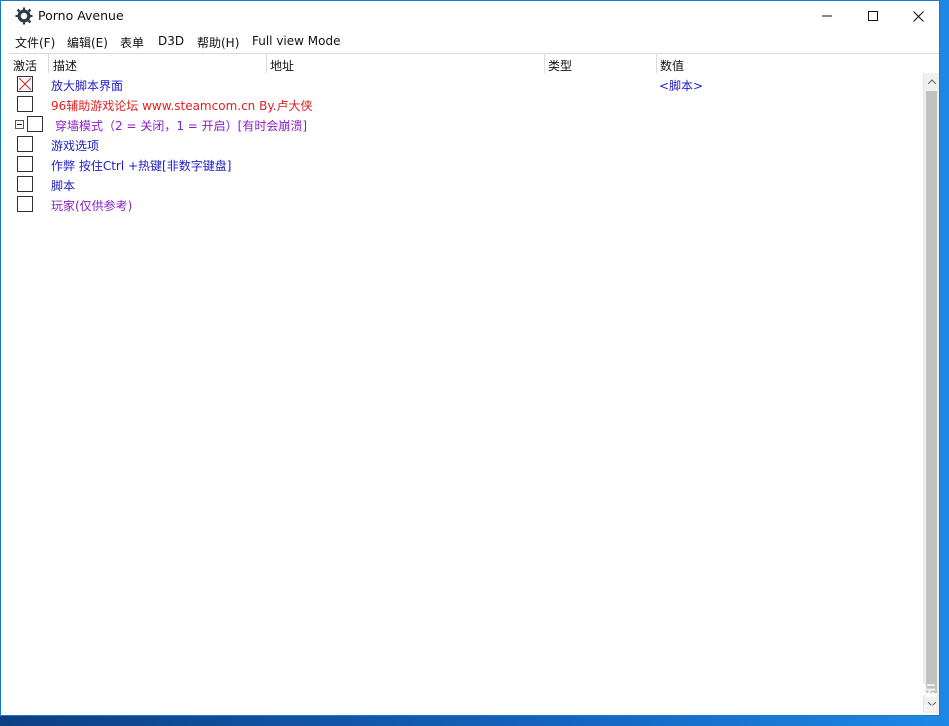 The height and width of the screenshot is (726, 949). Describe the element at coordinates (459, 104) in the screenshot. I see `table-row: 96辅助游戏论坛 www.steamcom.cn By.卢大侠` at that location.